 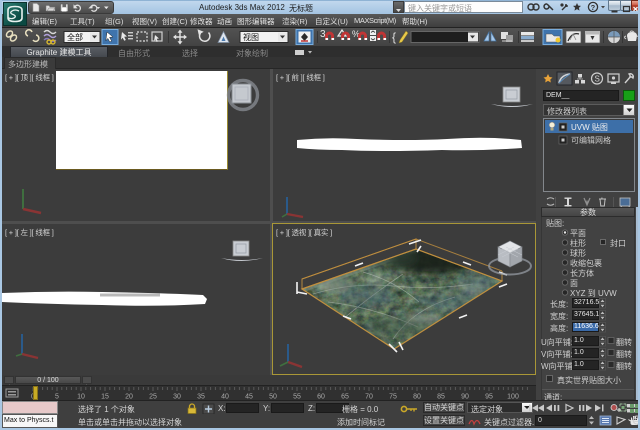 I want to click on svg-text: S, so click(x=597, y=79).